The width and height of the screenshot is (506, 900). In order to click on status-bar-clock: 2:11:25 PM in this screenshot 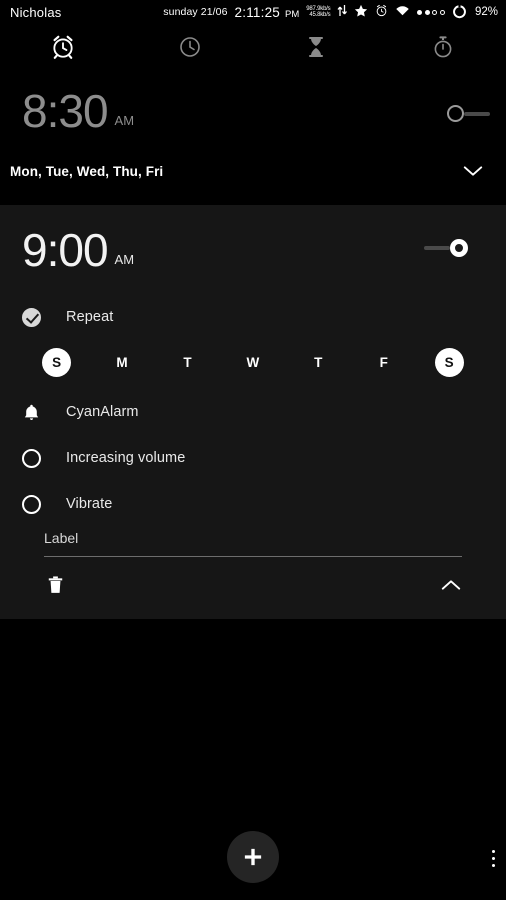, I will do `click(267, 12)`.